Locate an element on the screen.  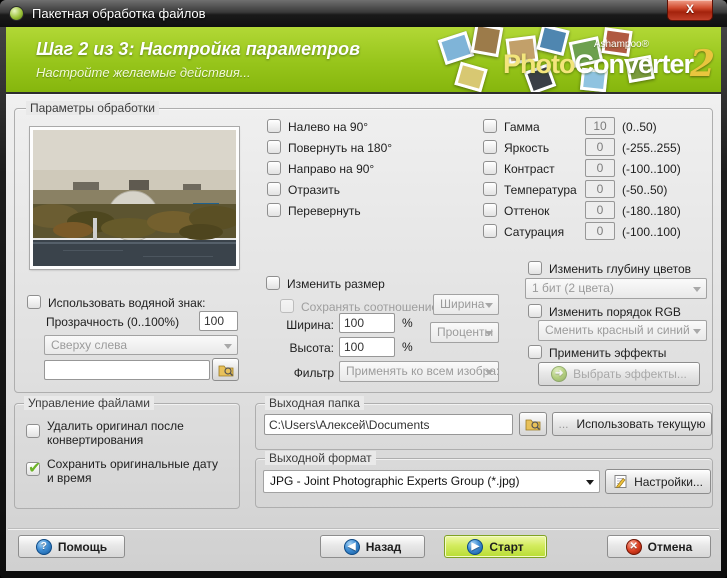
back-button: ◀ Назад is located at coordinates (372, 546).